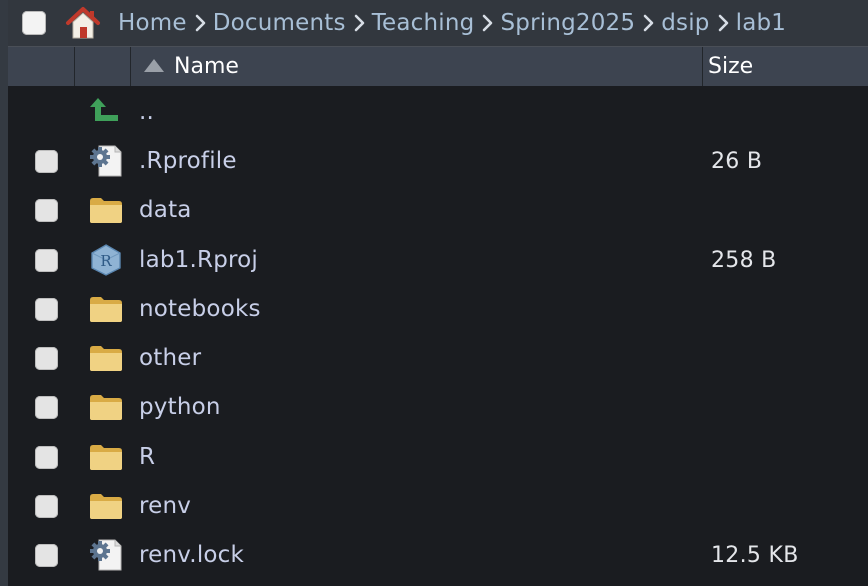 The image size is (868, 586). I want to click on breadcrumb: Home Documents Teaching Spring2025 dsip lab1, so click(452, 23).